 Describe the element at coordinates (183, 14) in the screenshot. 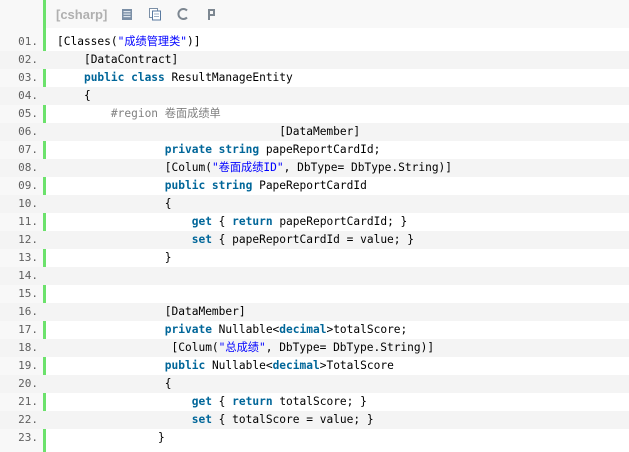

I see `refresh-icon` at that location.